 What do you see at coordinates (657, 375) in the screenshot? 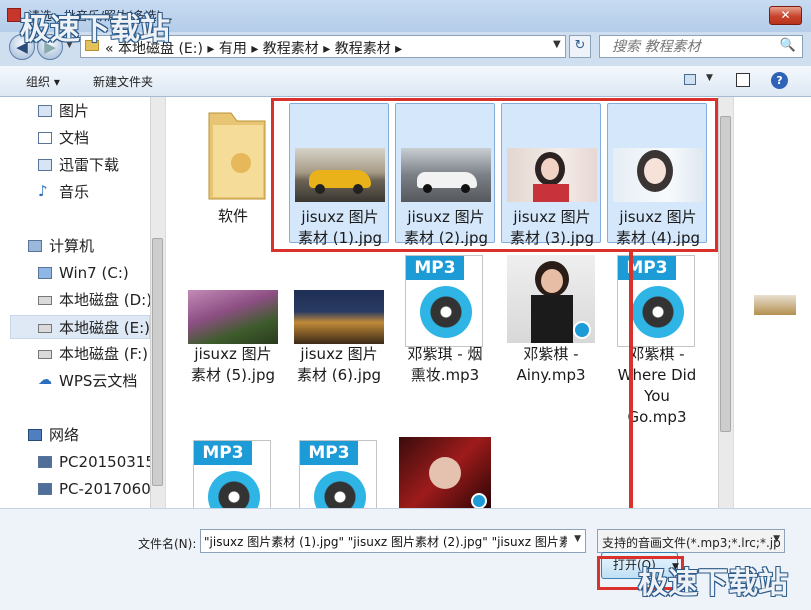
I see `file-label: Where Did` at bounding box center [657, 375].